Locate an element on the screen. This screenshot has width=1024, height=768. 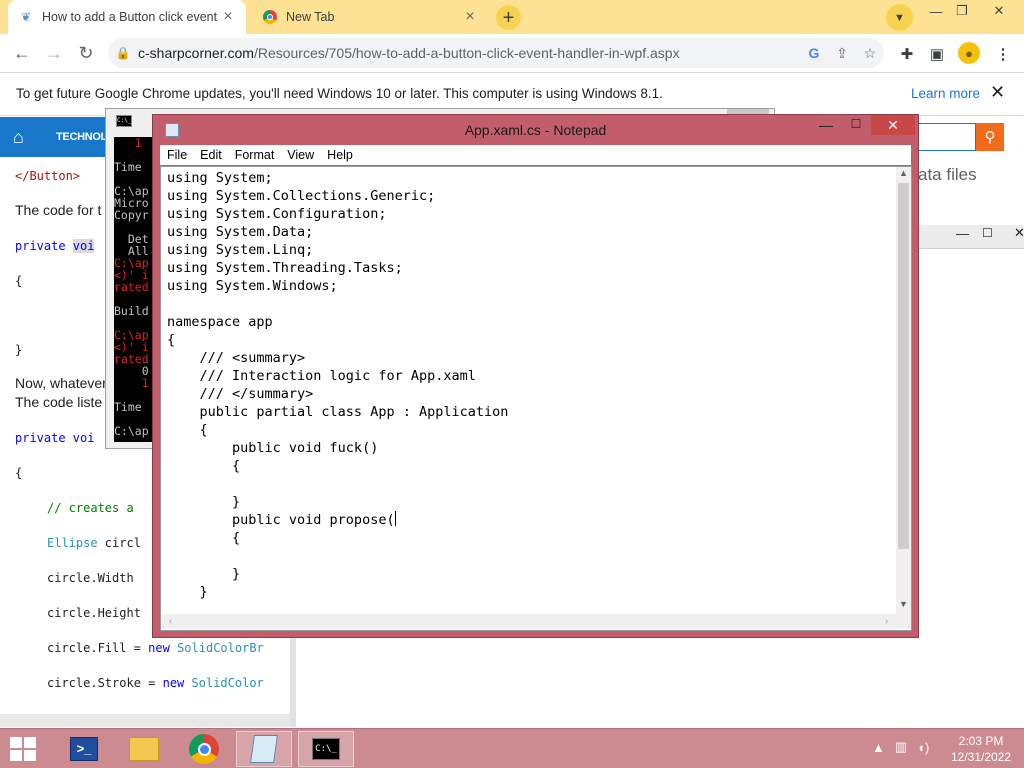
lock-icon: 🔒 is located at coordinates (123, 53).